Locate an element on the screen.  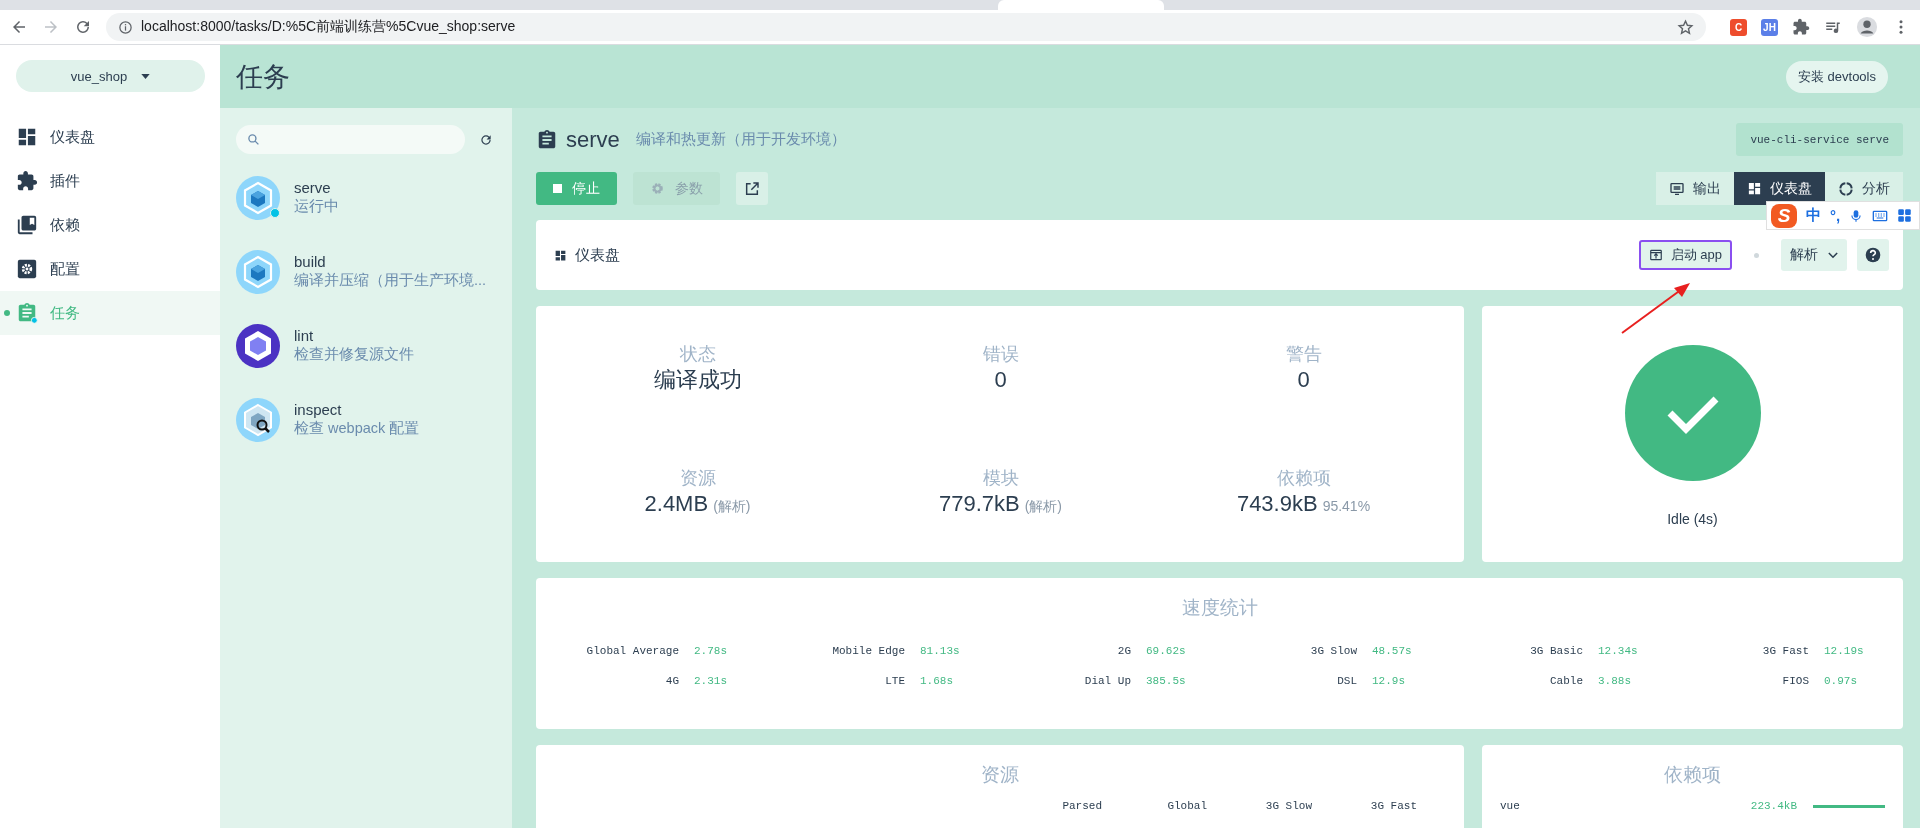
column-header: 3G Slow is located at coordinates (1288, 806).